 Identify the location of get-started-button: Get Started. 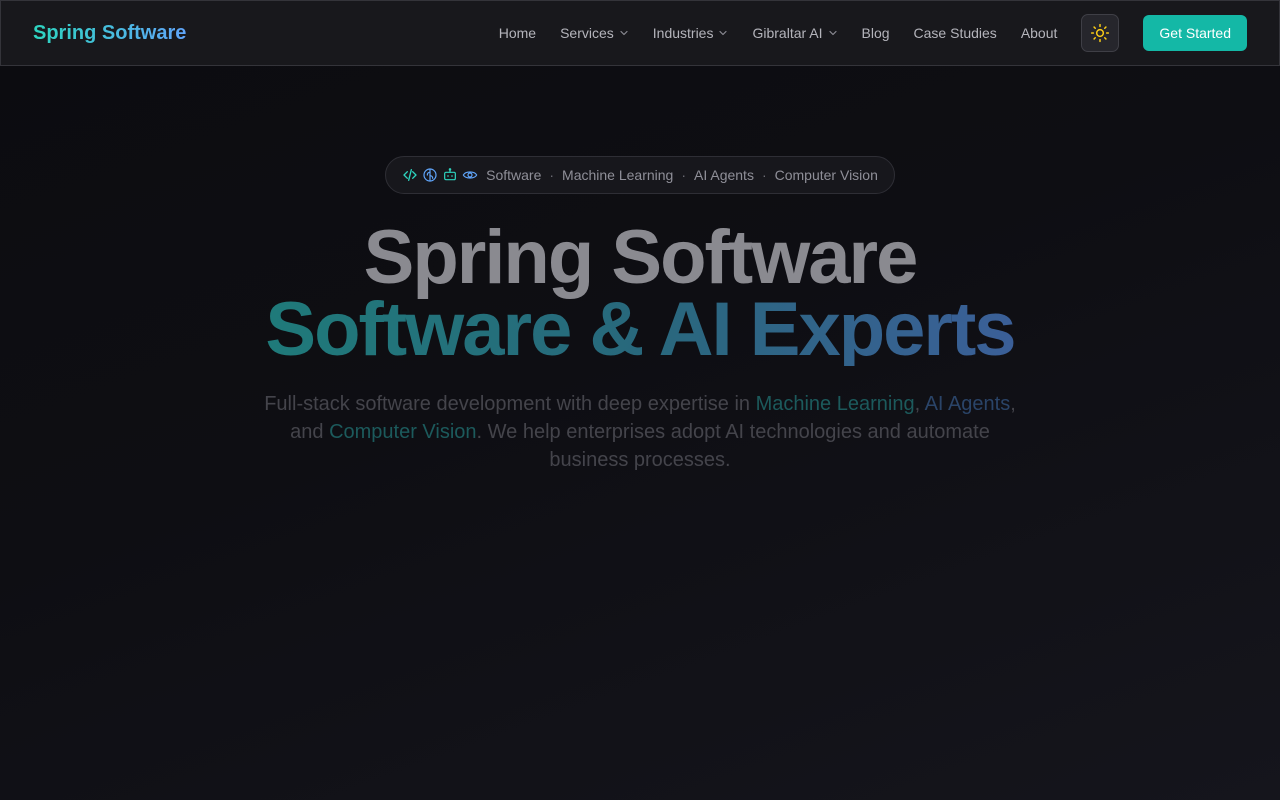
(1195, 33).